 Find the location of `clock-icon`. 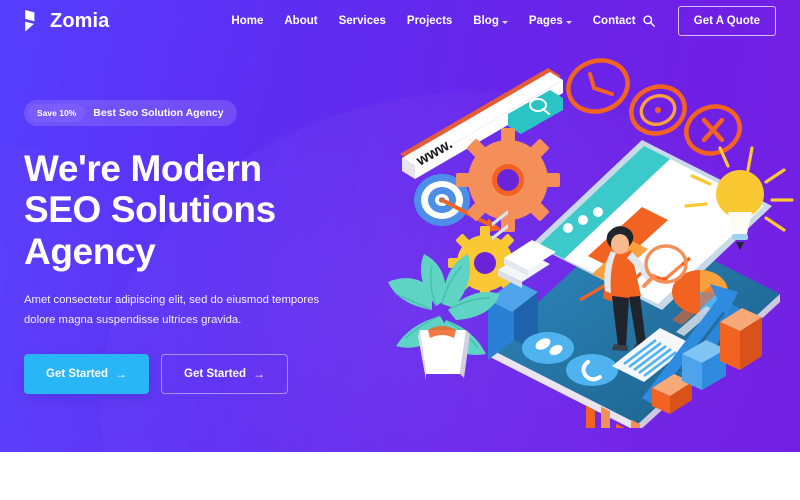

clock-icon is located at coordinates (598, 86).